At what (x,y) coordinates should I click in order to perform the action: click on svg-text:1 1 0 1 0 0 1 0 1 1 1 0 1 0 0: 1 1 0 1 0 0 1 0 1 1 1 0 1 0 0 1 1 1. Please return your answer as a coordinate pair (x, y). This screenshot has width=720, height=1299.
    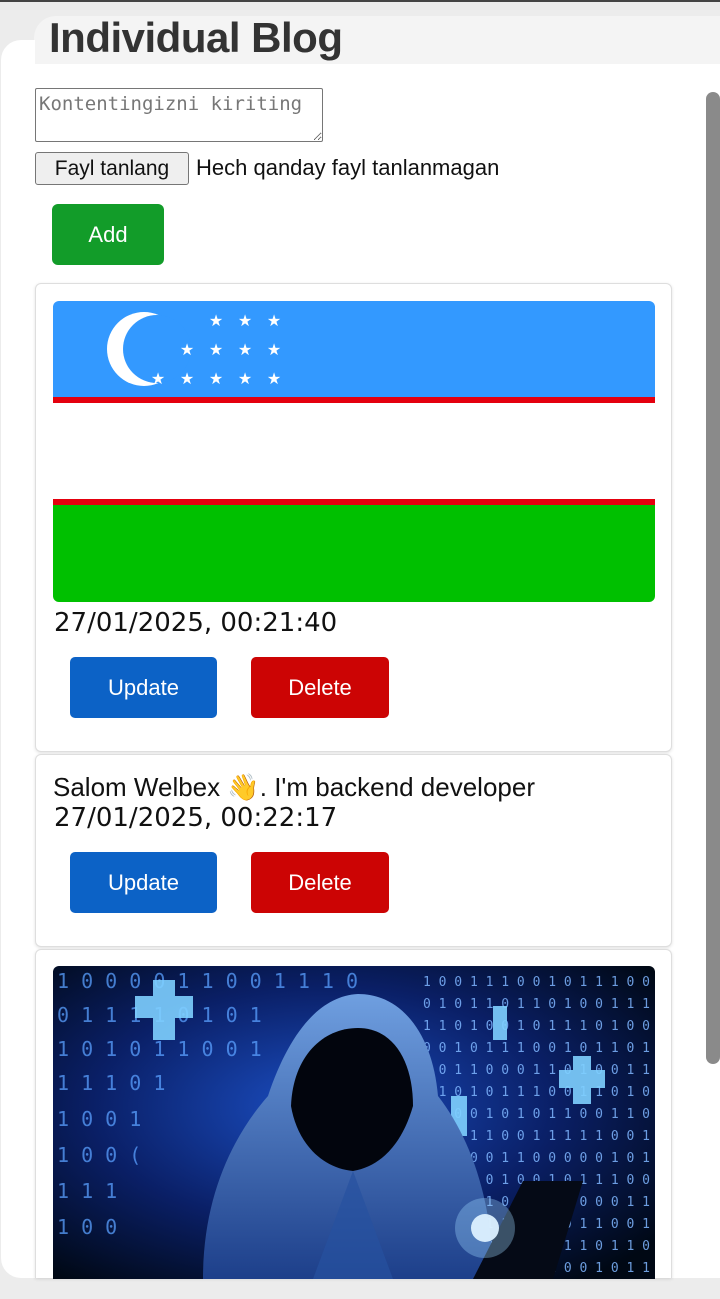
    Looking at the image, I should click on (539, 1026).